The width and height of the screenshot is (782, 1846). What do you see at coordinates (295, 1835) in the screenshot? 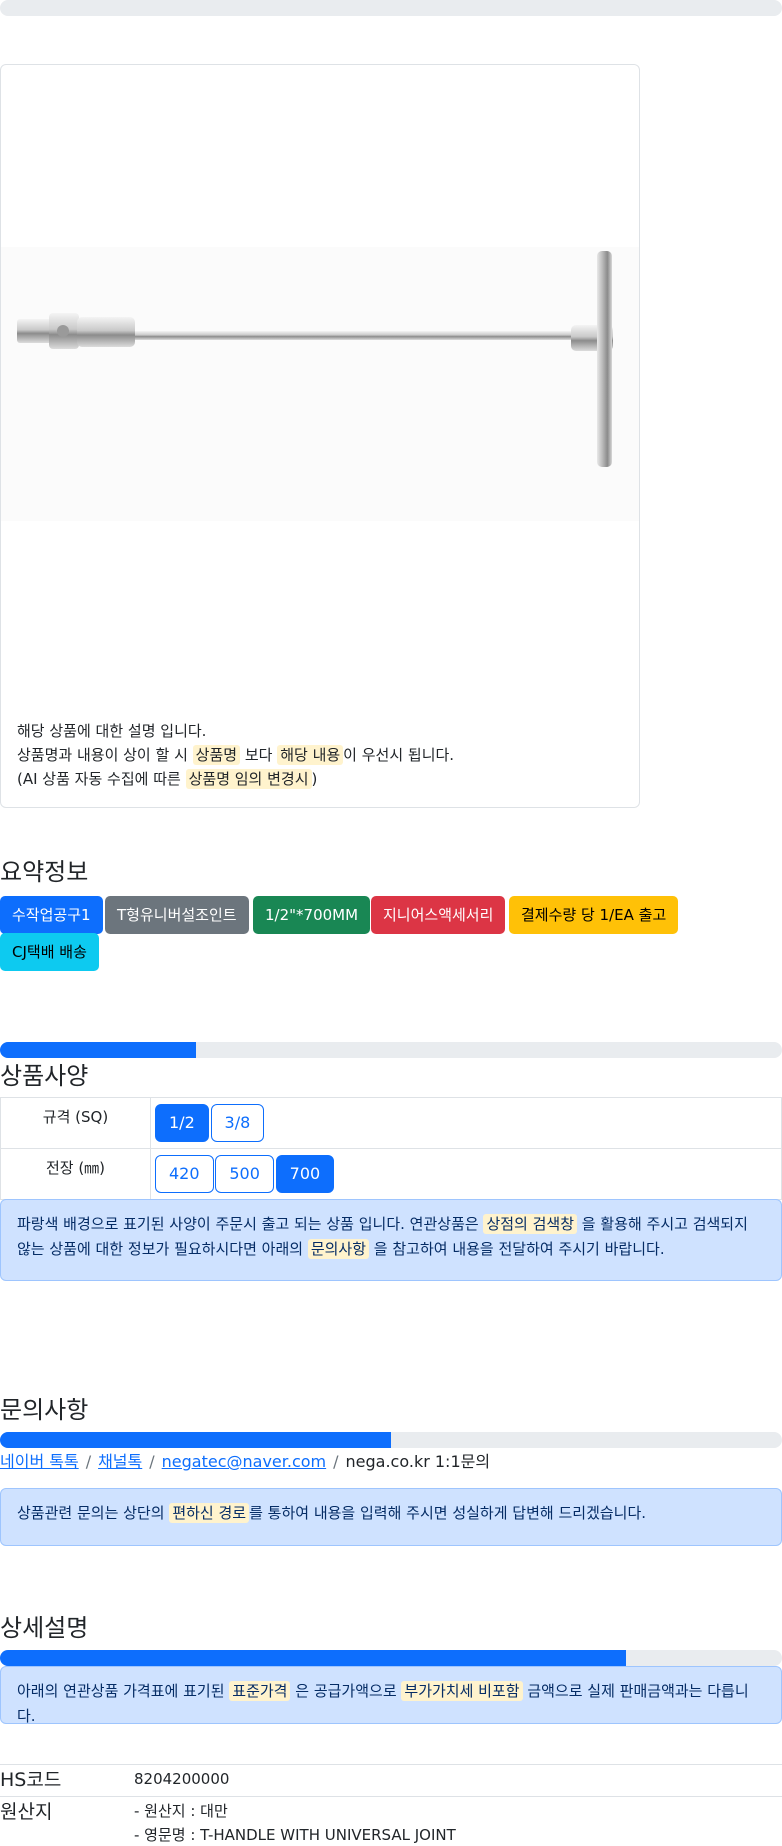
I see `origin-english-name: - 영문명 : T-HANDLE WITH UNIVERSAL JOINT` at bounding box center [295, 1835].